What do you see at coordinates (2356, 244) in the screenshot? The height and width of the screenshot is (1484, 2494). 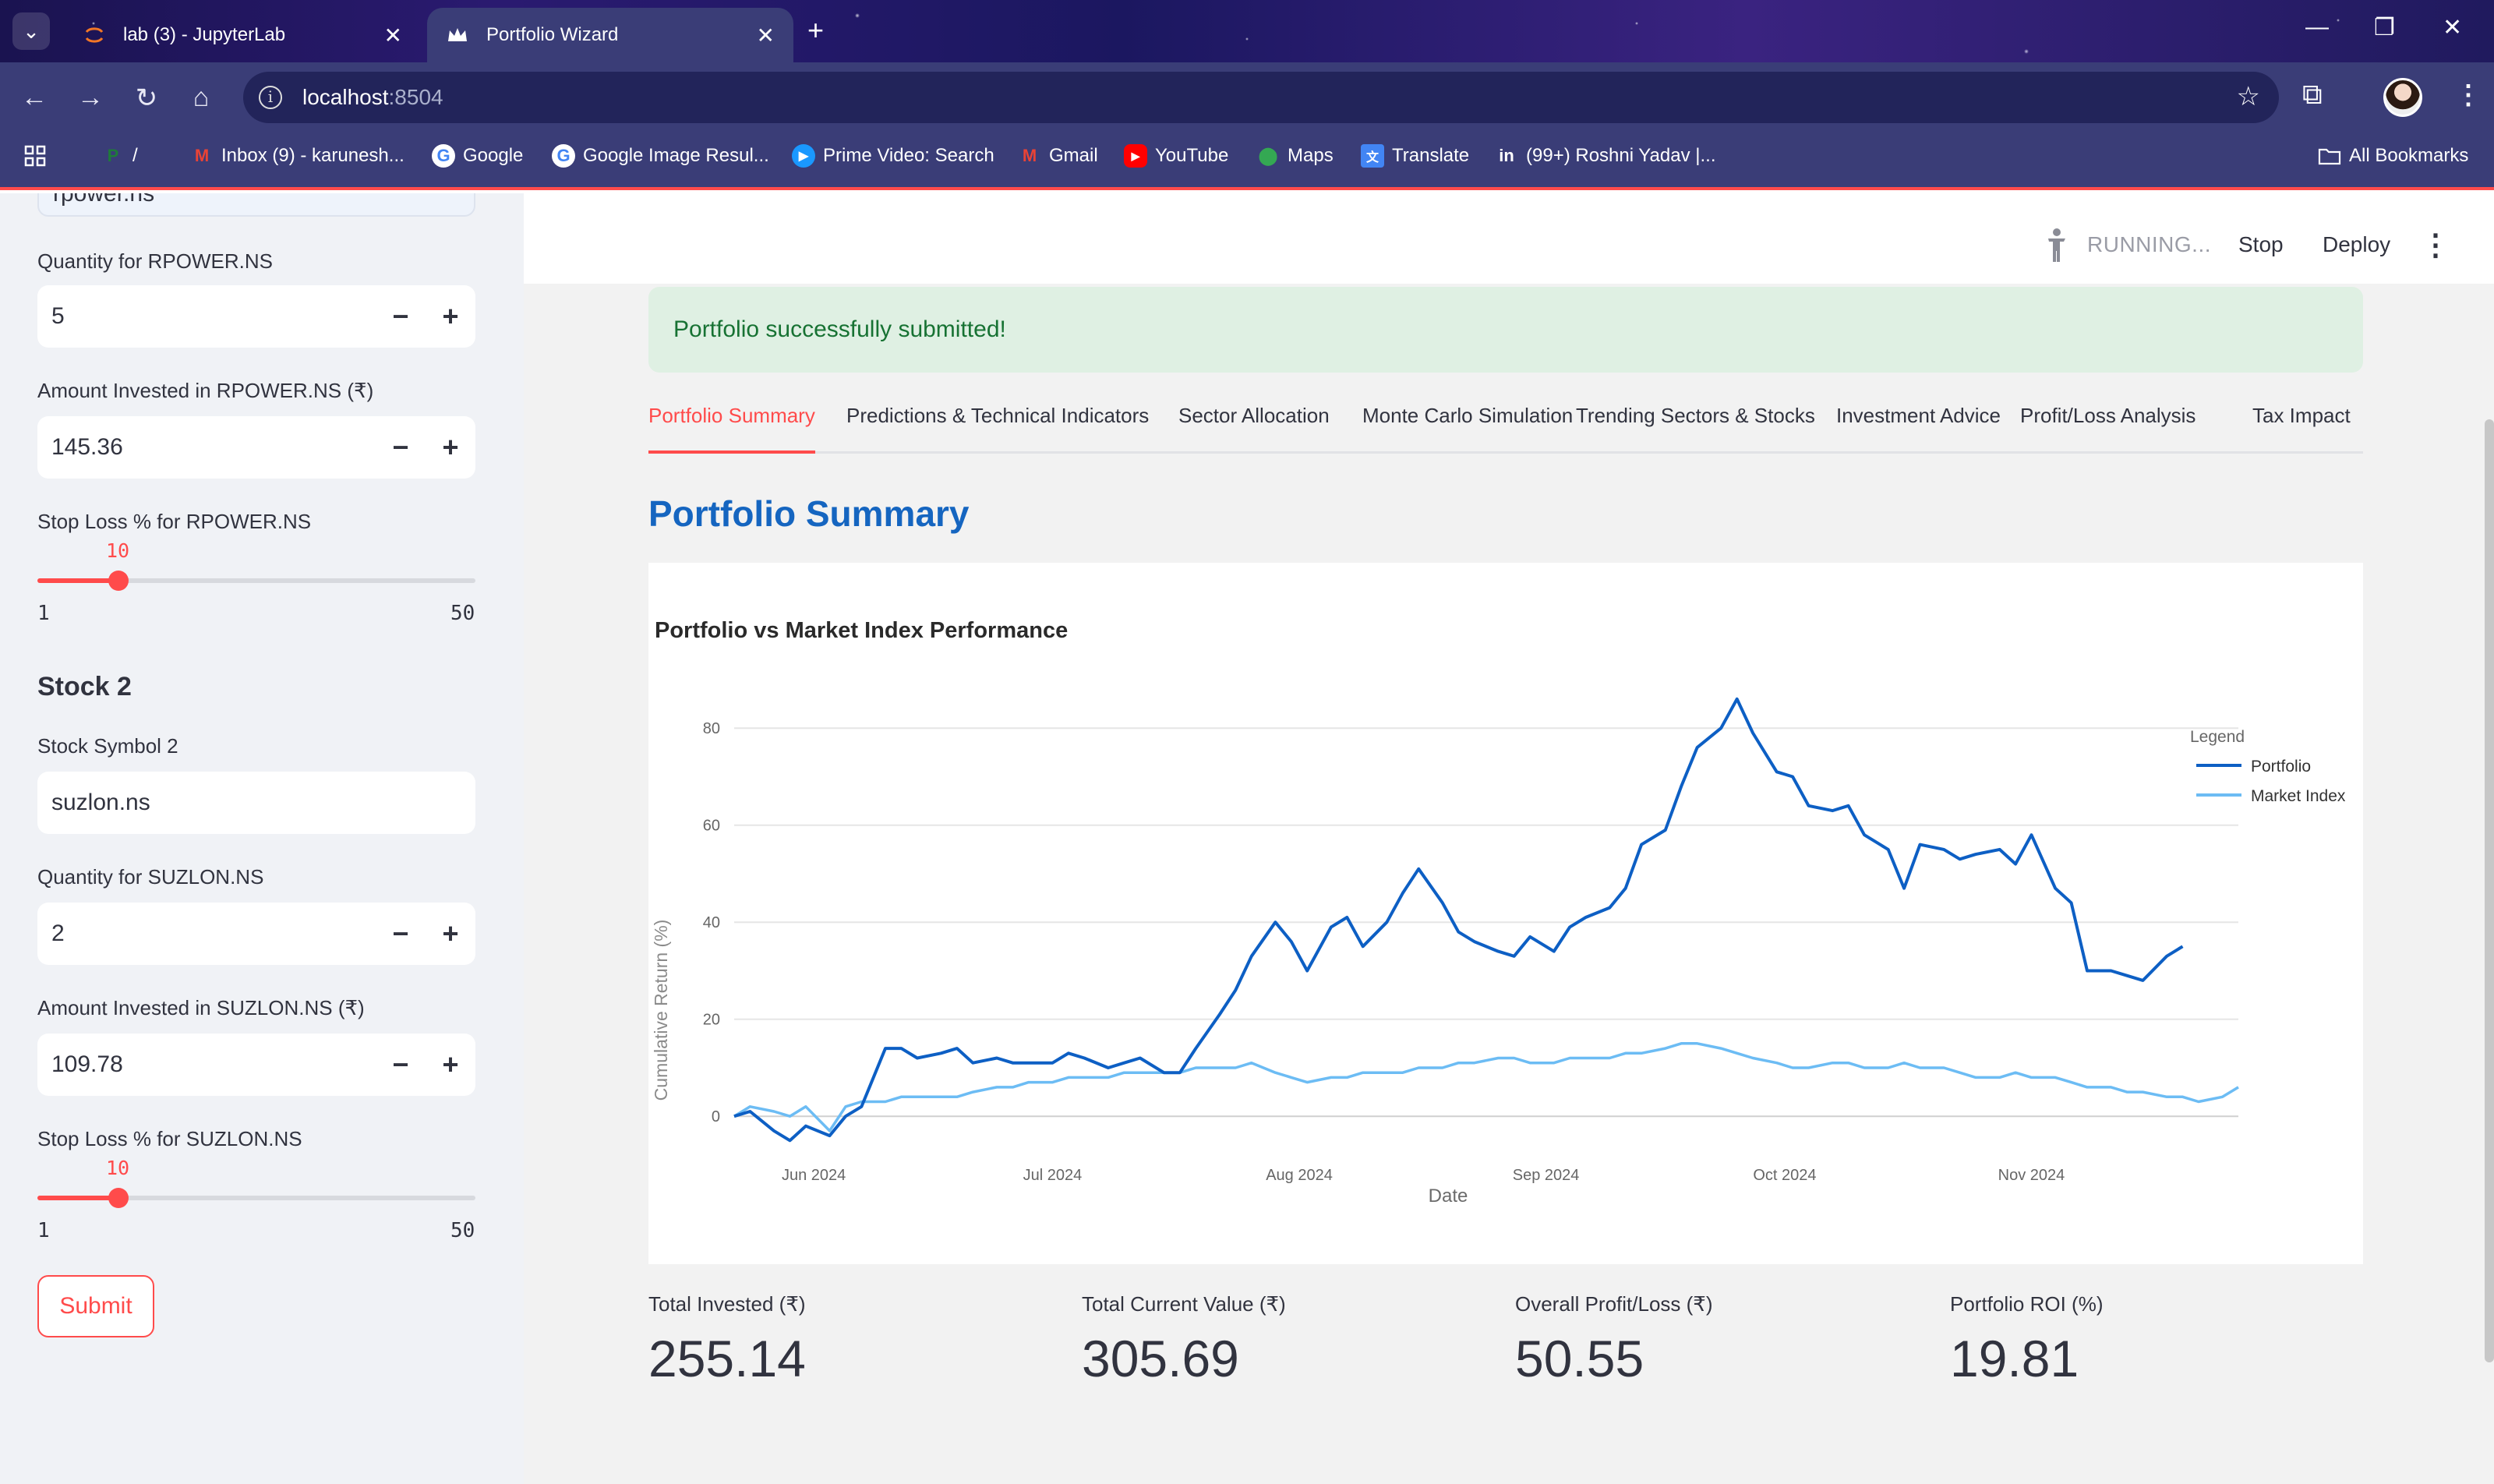 I see `deploy-button: Deploy` at bounding box center [2356, 244].